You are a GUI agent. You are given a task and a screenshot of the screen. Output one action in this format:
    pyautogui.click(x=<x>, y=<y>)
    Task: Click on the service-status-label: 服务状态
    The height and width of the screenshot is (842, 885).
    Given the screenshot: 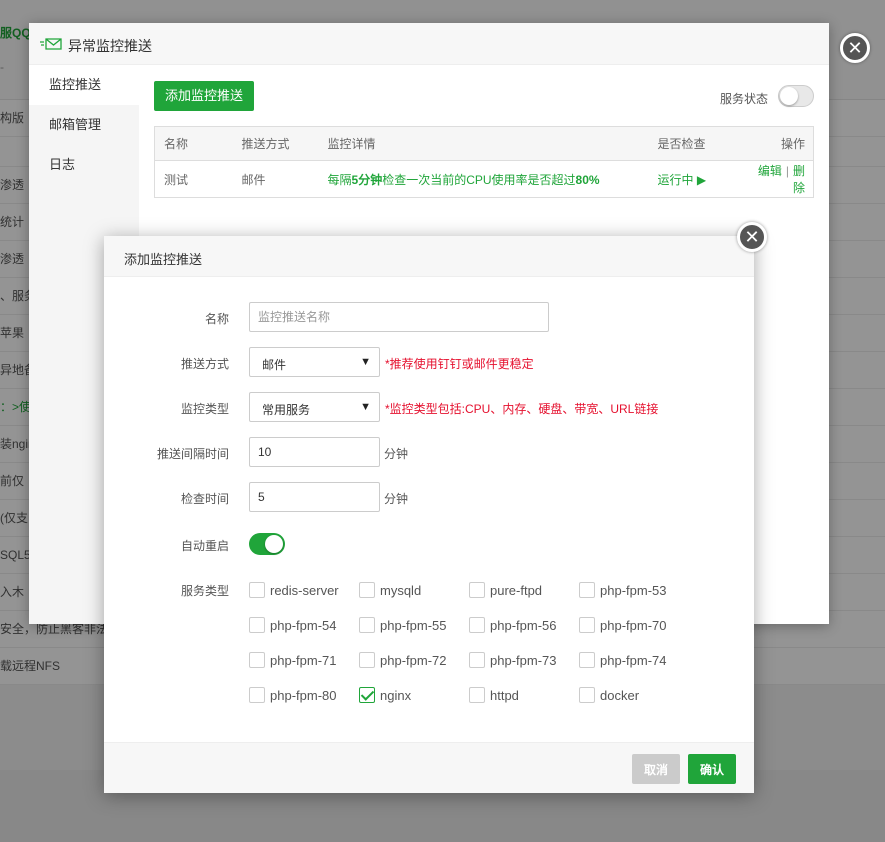 What is the action you would take?
    pyautogui.click(x=743, y=99)
    